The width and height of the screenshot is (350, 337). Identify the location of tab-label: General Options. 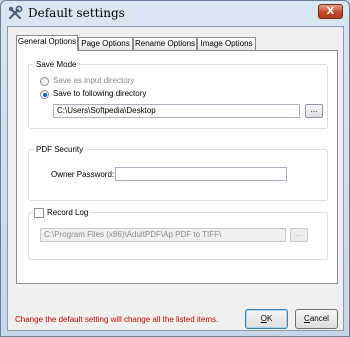
(47, 41).